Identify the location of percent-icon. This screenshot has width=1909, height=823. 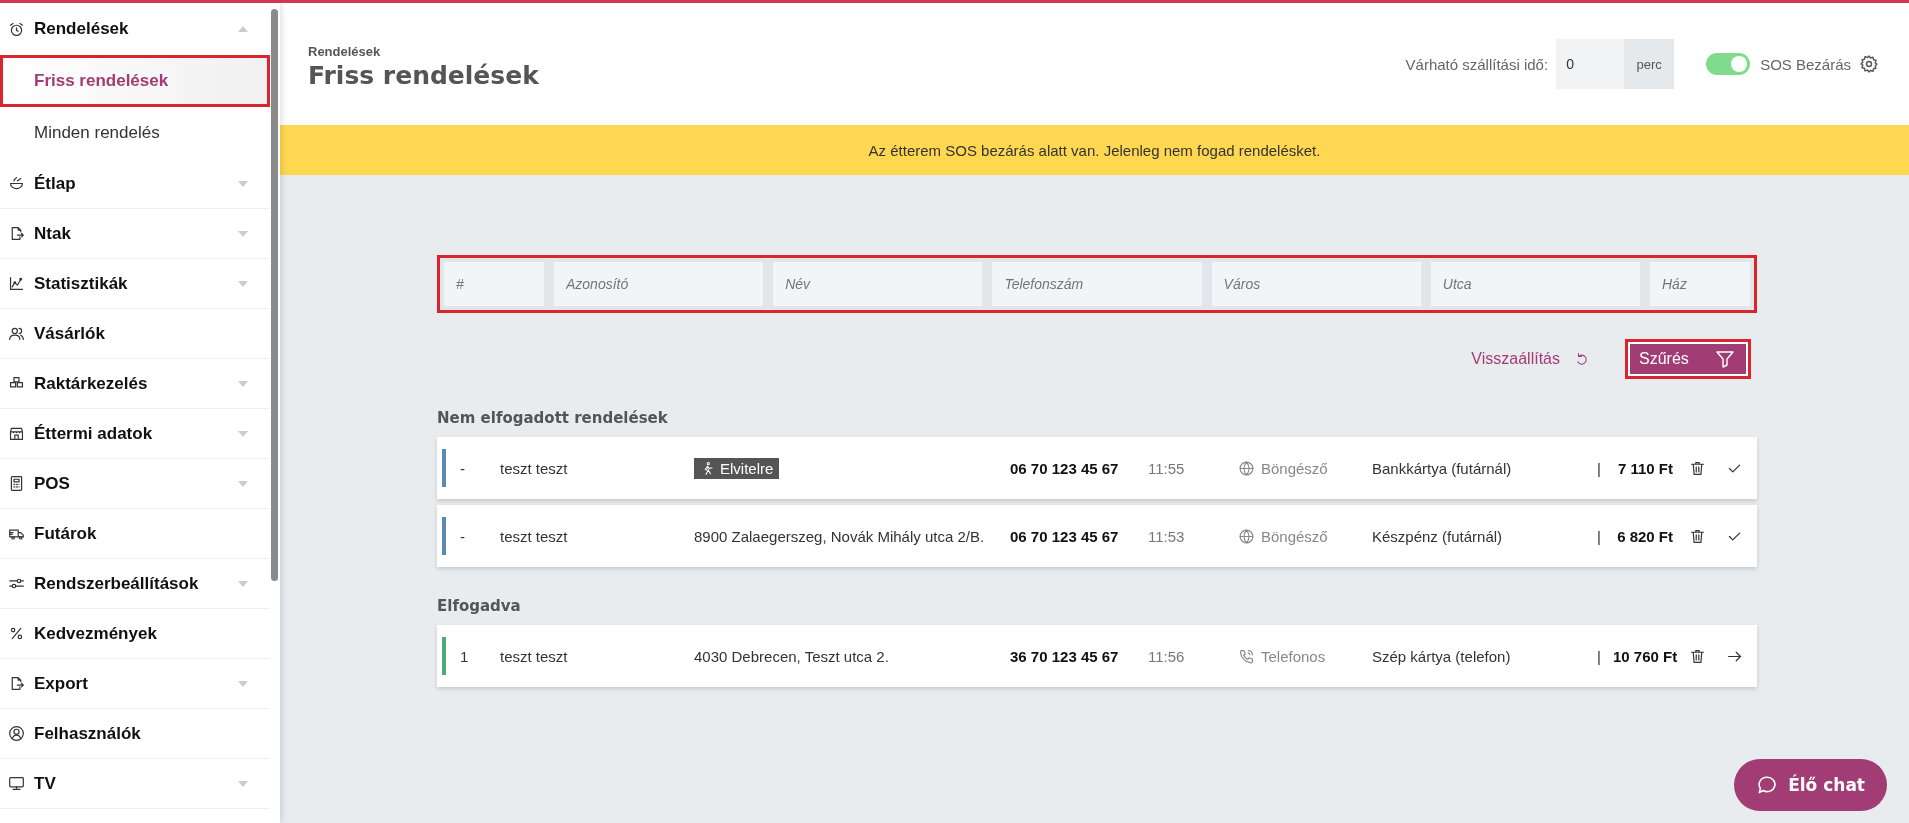
(16, 633).